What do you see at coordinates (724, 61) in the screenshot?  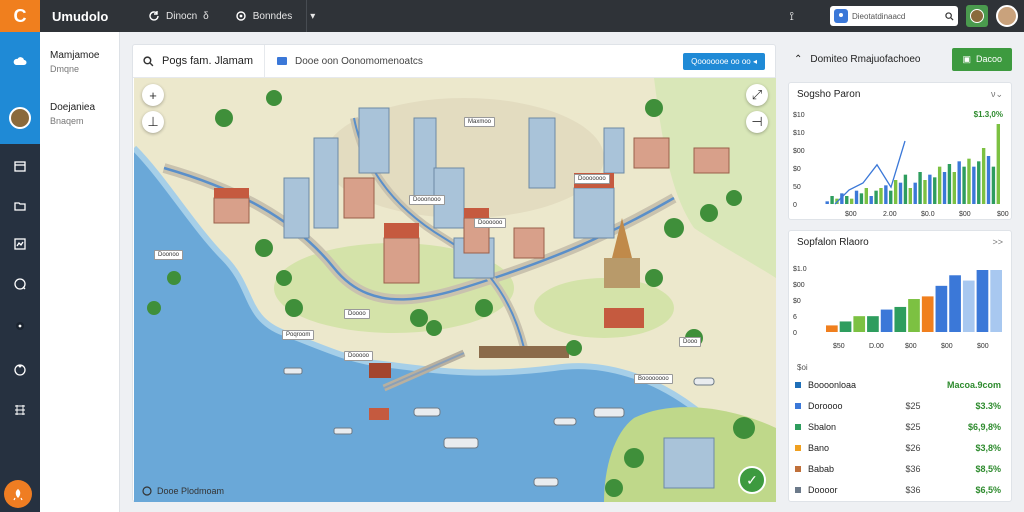 I see `primary-action-button: Qooooooe oo oo ◂` at bounding box center [724, 61].